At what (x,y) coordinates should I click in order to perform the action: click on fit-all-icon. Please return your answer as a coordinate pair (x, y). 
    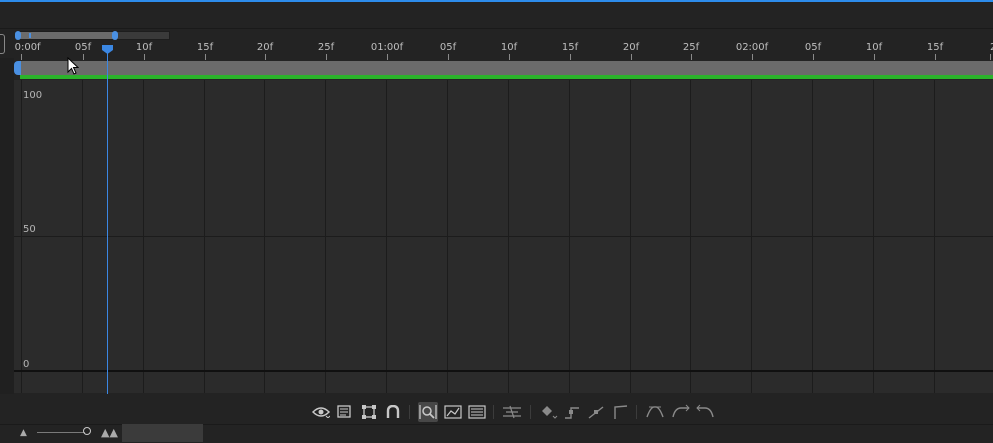
    Looking at the image, I should click on (453, 412).